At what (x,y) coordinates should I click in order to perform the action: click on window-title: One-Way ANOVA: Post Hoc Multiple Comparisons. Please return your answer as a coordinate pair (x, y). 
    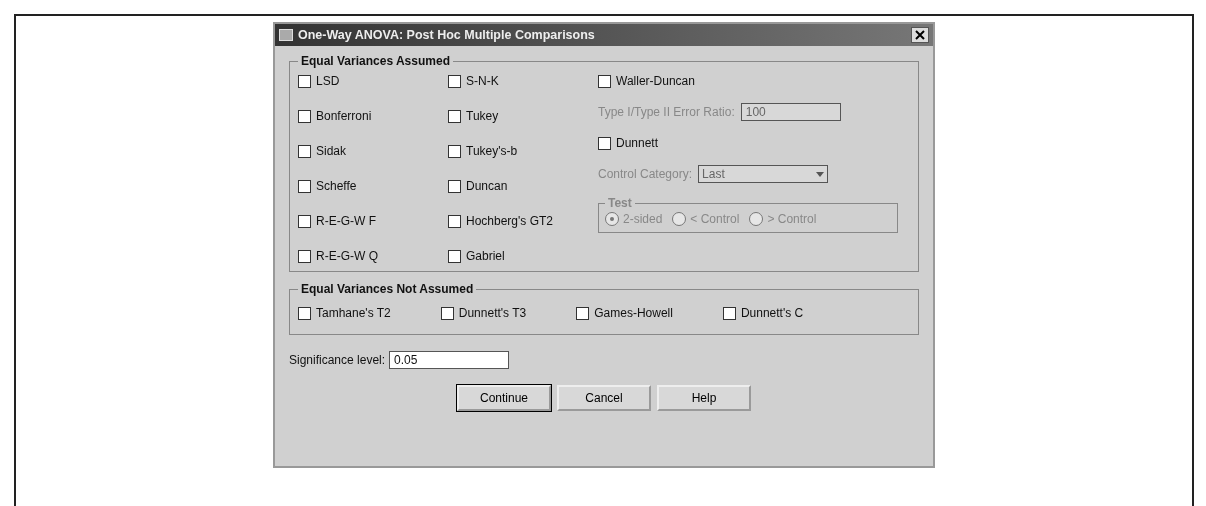
    Looking at the image, I should click on (447, 35).